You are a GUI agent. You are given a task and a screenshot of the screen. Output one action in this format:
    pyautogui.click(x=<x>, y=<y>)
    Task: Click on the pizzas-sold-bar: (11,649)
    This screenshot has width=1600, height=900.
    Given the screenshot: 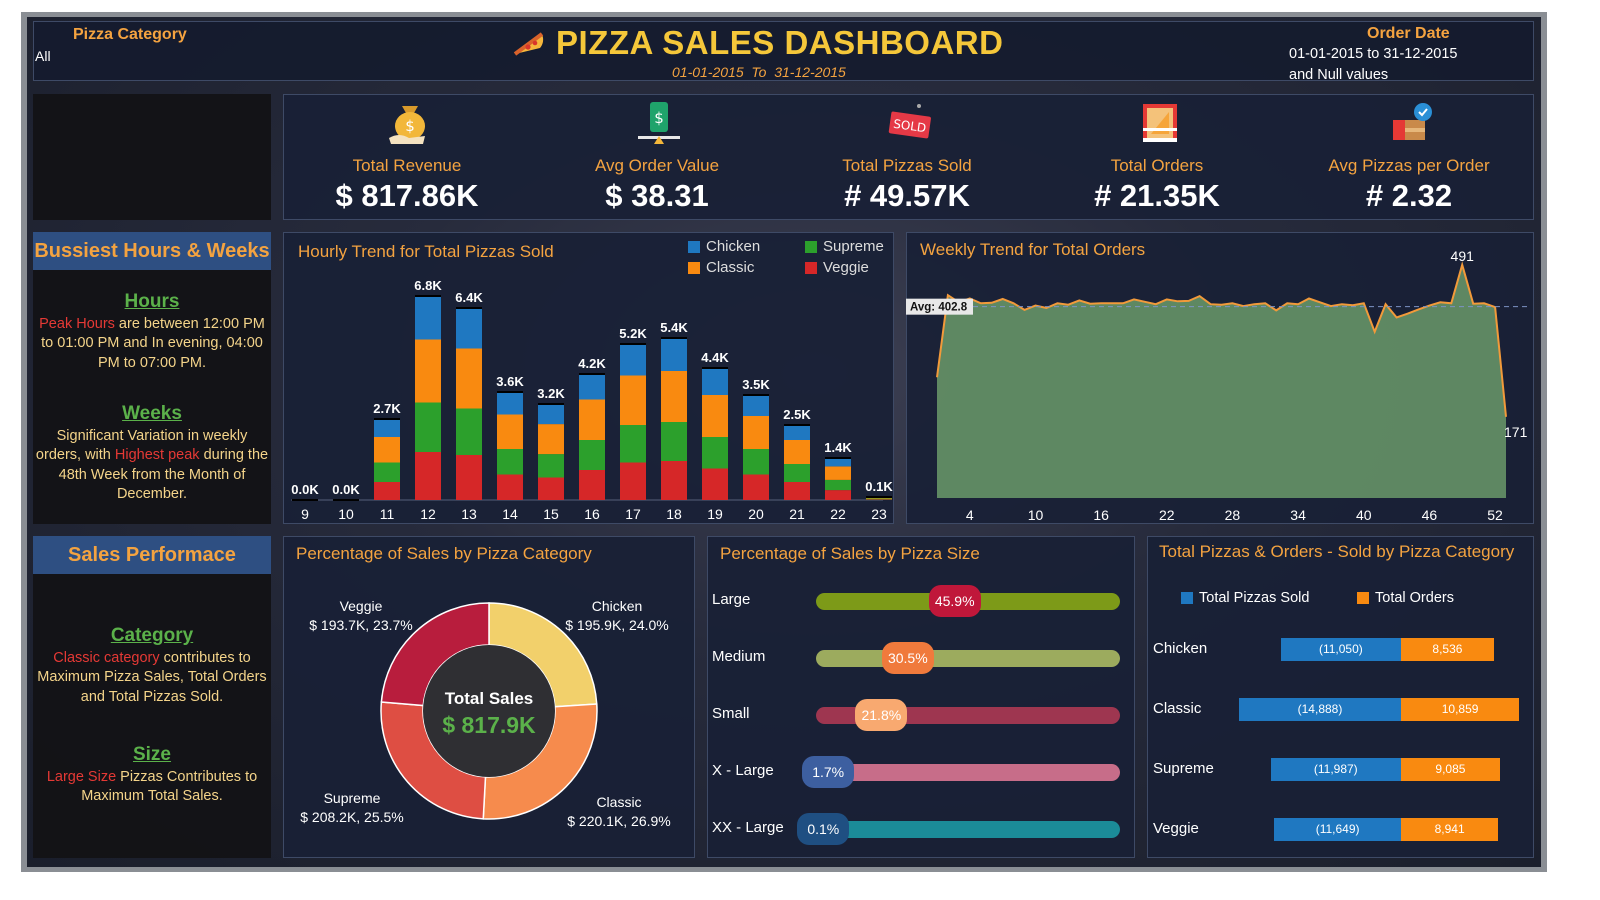 What is the action you would take?
    pyautogui.click(x=1337, y=829)
    